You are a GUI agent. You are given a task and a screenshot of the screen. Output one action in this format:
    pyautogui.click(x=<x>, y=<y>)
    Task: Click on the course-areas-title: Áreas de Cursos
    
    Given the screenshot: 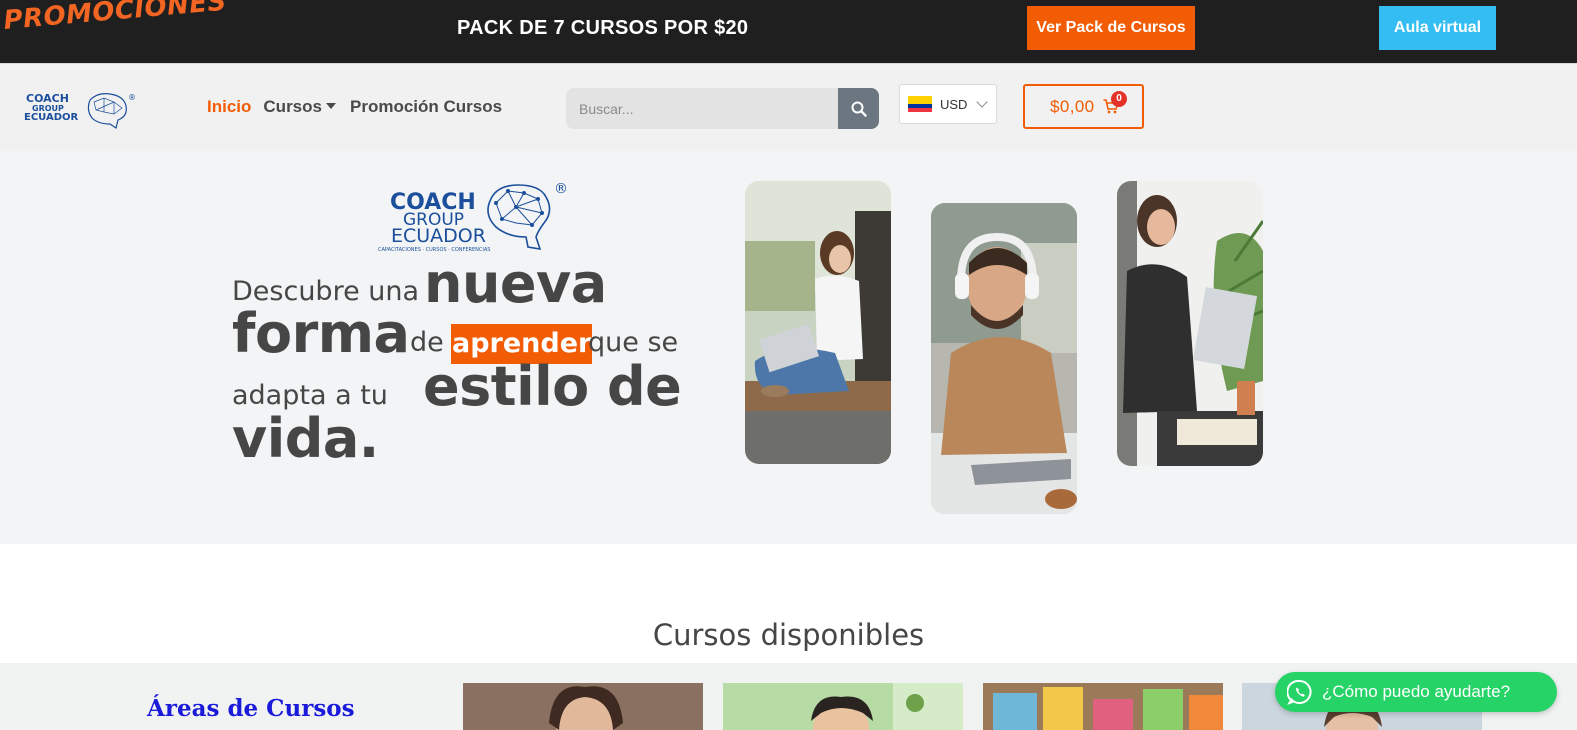 What is the action you would take?
    pyautogui.click(x=251, y=708)
    